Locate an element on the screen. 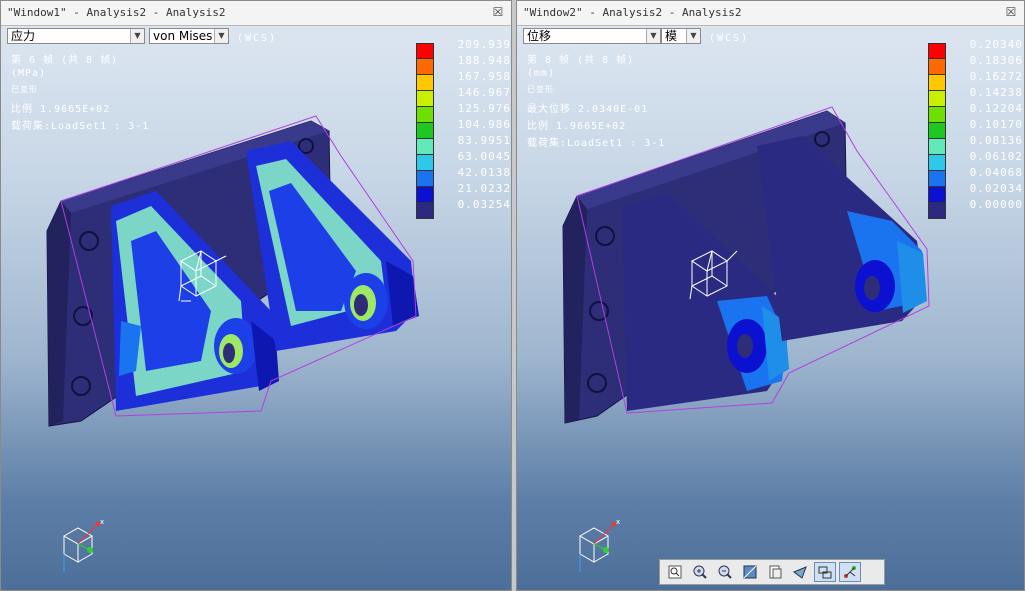 The image size is (1025, 591). result-type-select: 位移 ▼ is located at coordinates (592, 36).